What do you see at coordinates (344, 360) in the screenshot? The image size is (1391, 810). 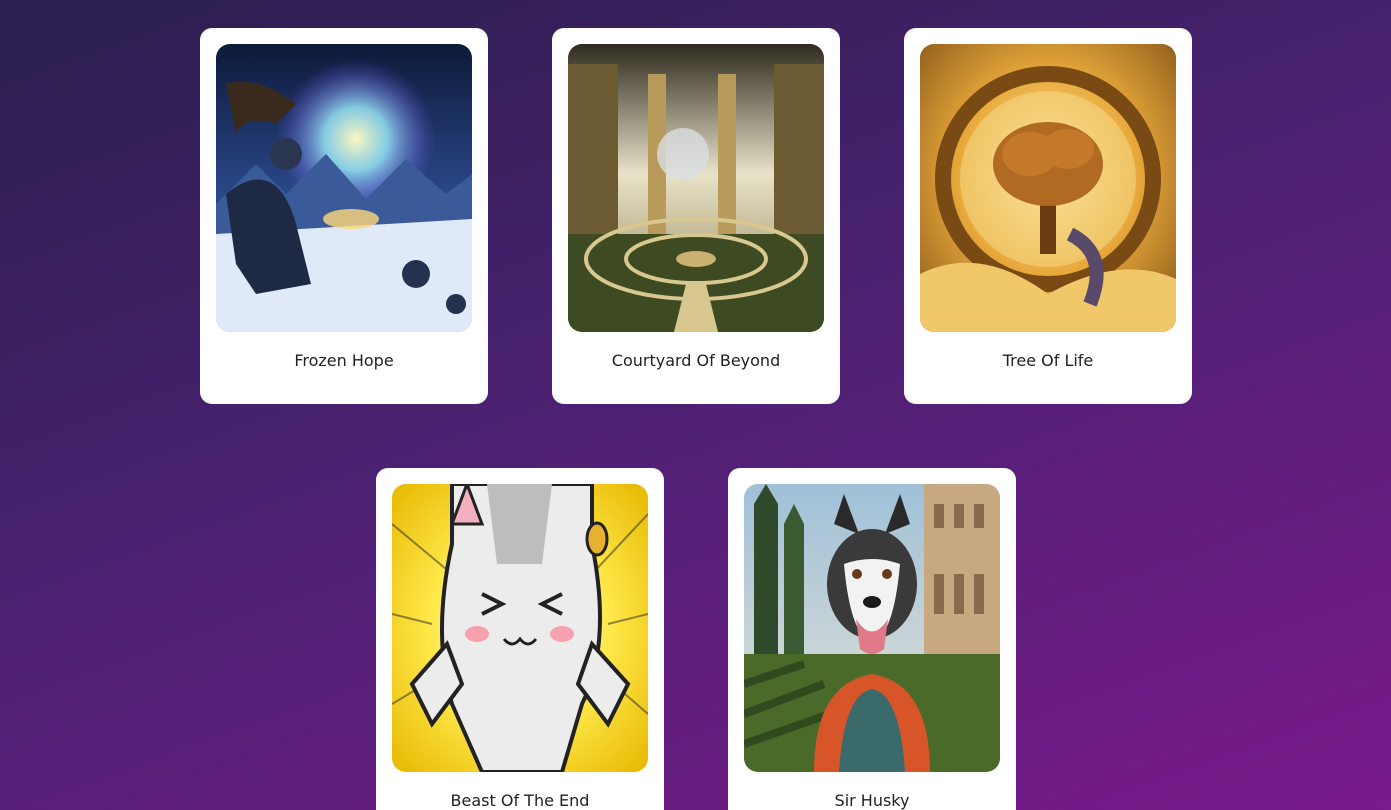 I see `card-title: Frozen Hope` at bounding box center [344, 360].